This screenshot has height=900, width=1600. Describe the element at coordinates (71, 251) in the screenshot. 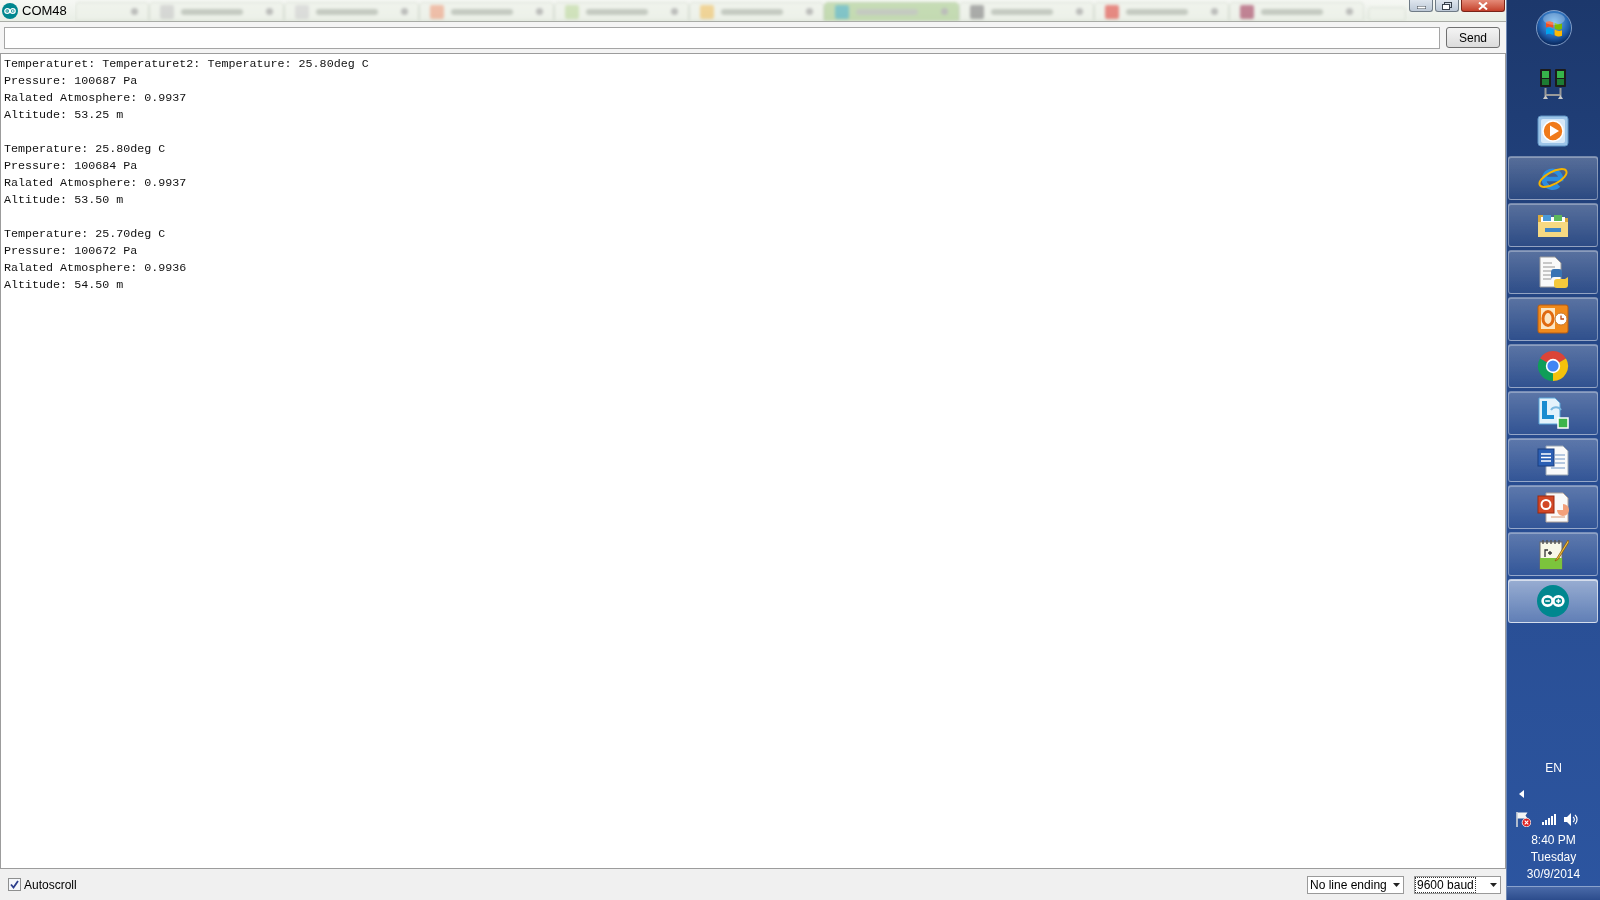

I see `output-line: Pressure: 100672 Pa` at that location.